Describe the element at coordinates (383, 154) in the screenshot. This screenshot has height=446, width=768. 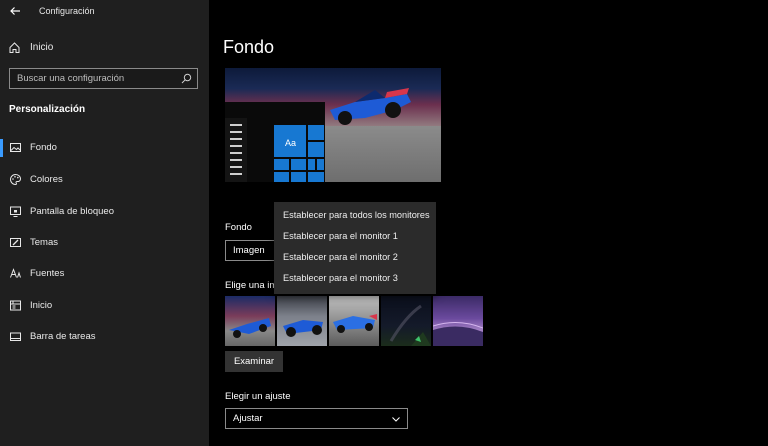
I see `preview-floor` at that location.